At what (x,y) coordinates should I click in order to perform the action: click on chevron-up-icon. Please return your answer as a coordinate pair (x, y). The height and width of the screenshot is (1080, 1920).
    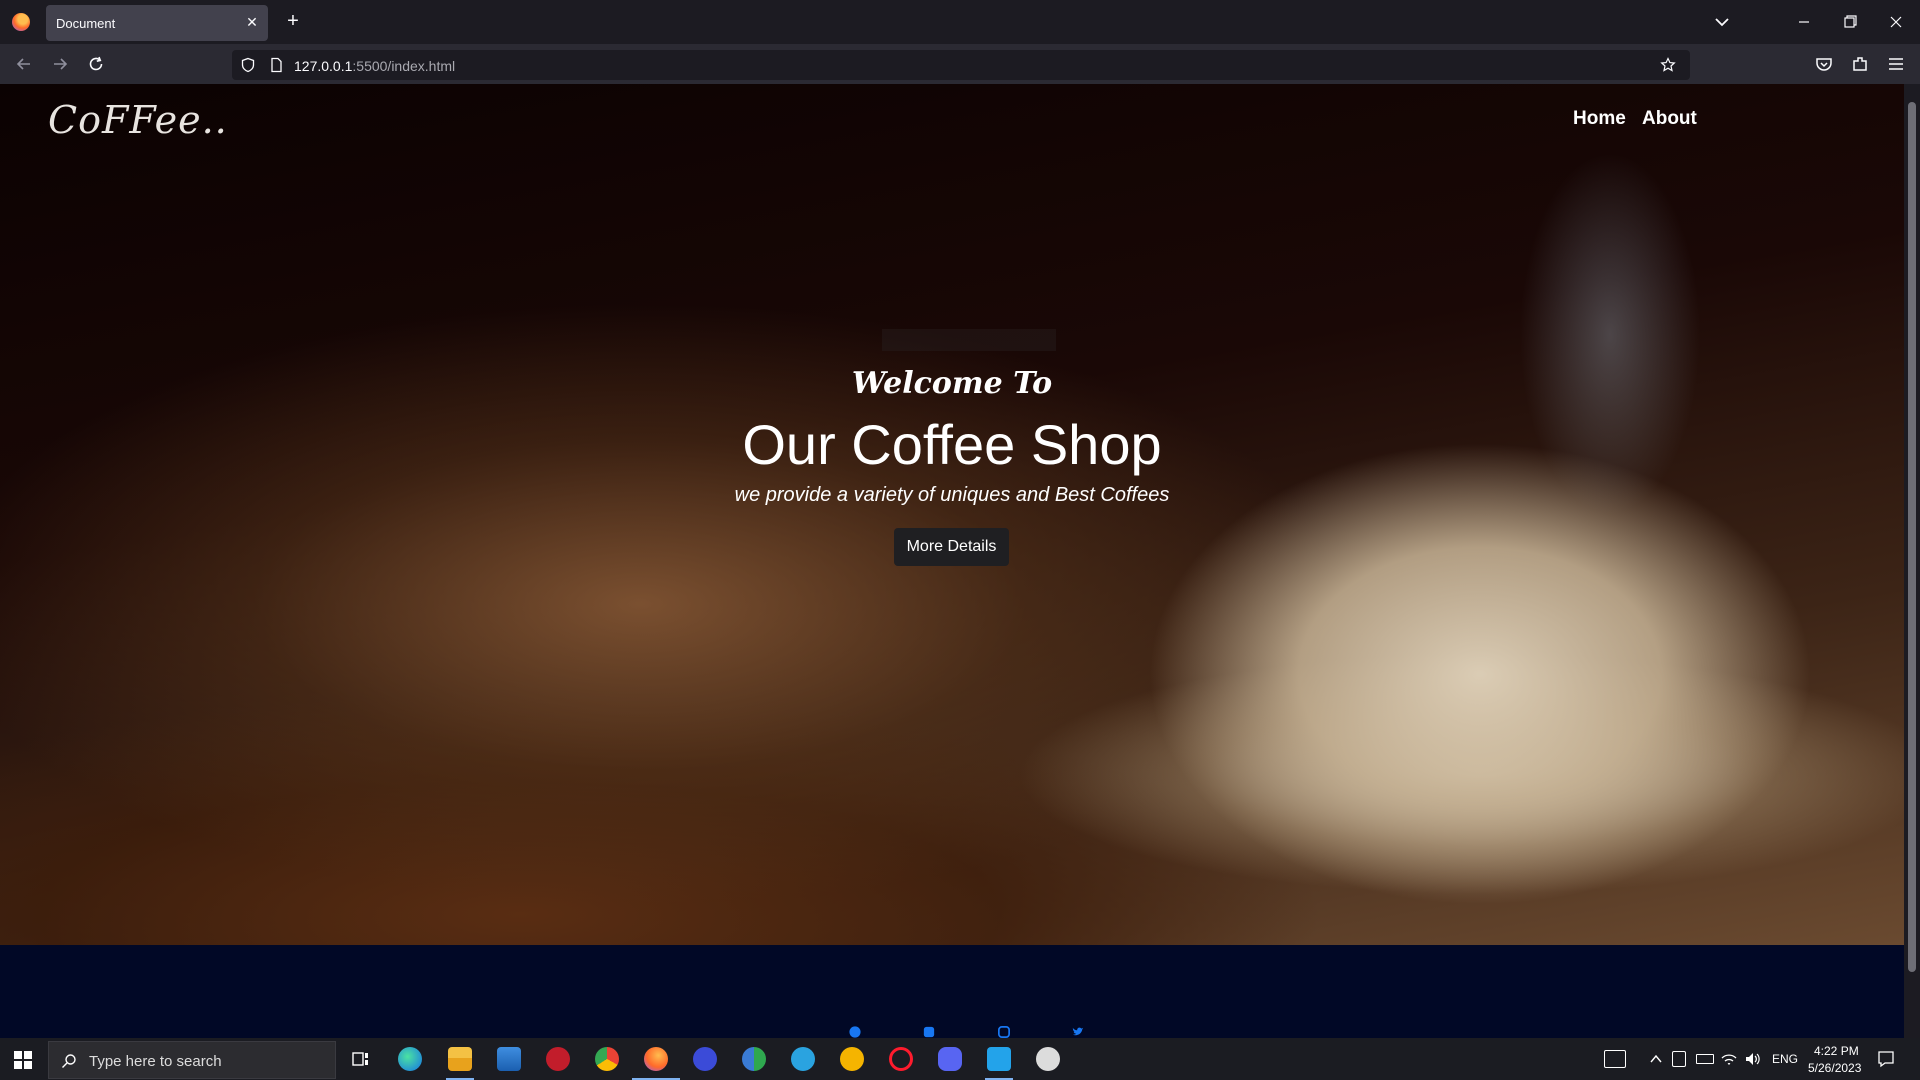
    Looking at the image, I should click on (1656, 1059).